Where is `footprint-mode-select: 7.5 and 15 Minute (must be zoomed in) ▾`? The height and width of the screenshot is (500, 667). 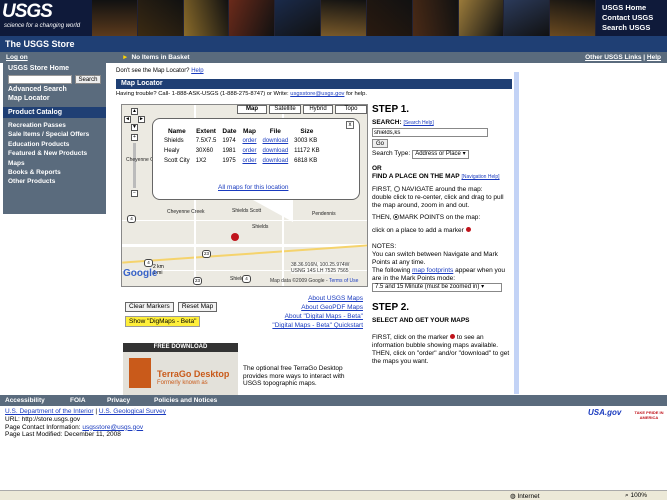 footprint-mode-select: 7.5 and 15 Minute (must be zoomed in) ▾ is located at coordinates (437, 287).